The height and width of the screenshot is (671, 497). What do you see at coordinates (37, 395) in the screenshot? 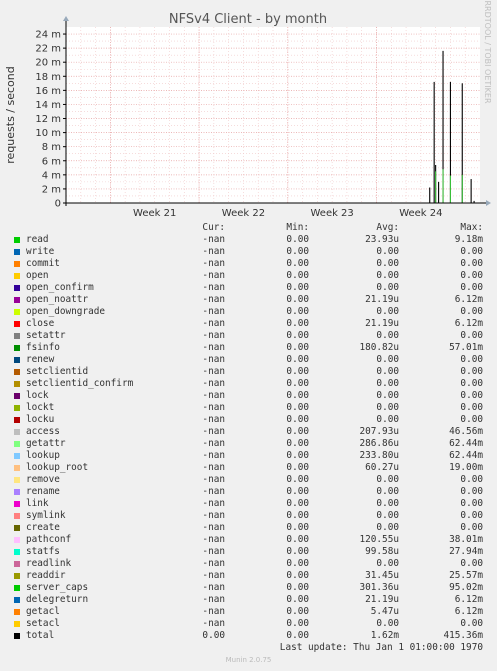
I see `legend-series-name: lock` at bounding box center [37, 395].